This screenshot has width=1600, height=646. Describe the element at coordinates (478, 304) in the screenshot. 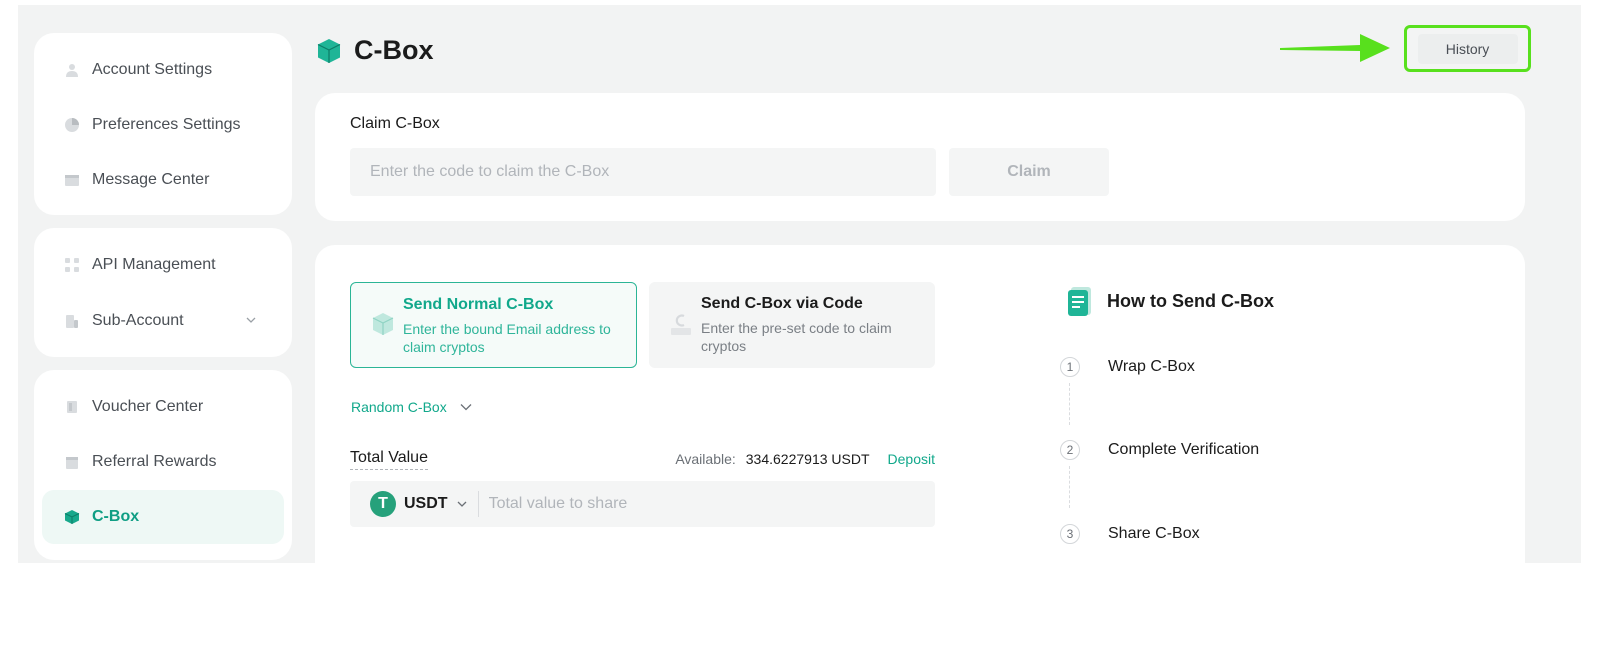

I see `option-title: Send Normal C-Box` at that location.